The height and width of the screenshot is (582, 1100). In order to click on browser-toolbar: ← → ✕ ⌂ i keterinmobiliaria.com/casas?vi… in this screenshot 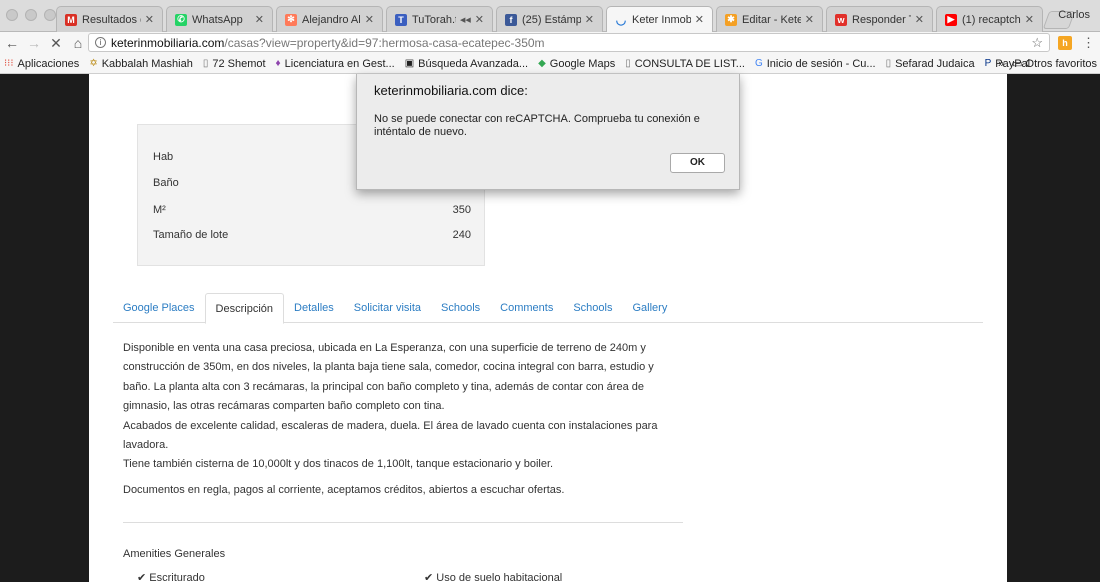, I will do `click(550, 43)`.